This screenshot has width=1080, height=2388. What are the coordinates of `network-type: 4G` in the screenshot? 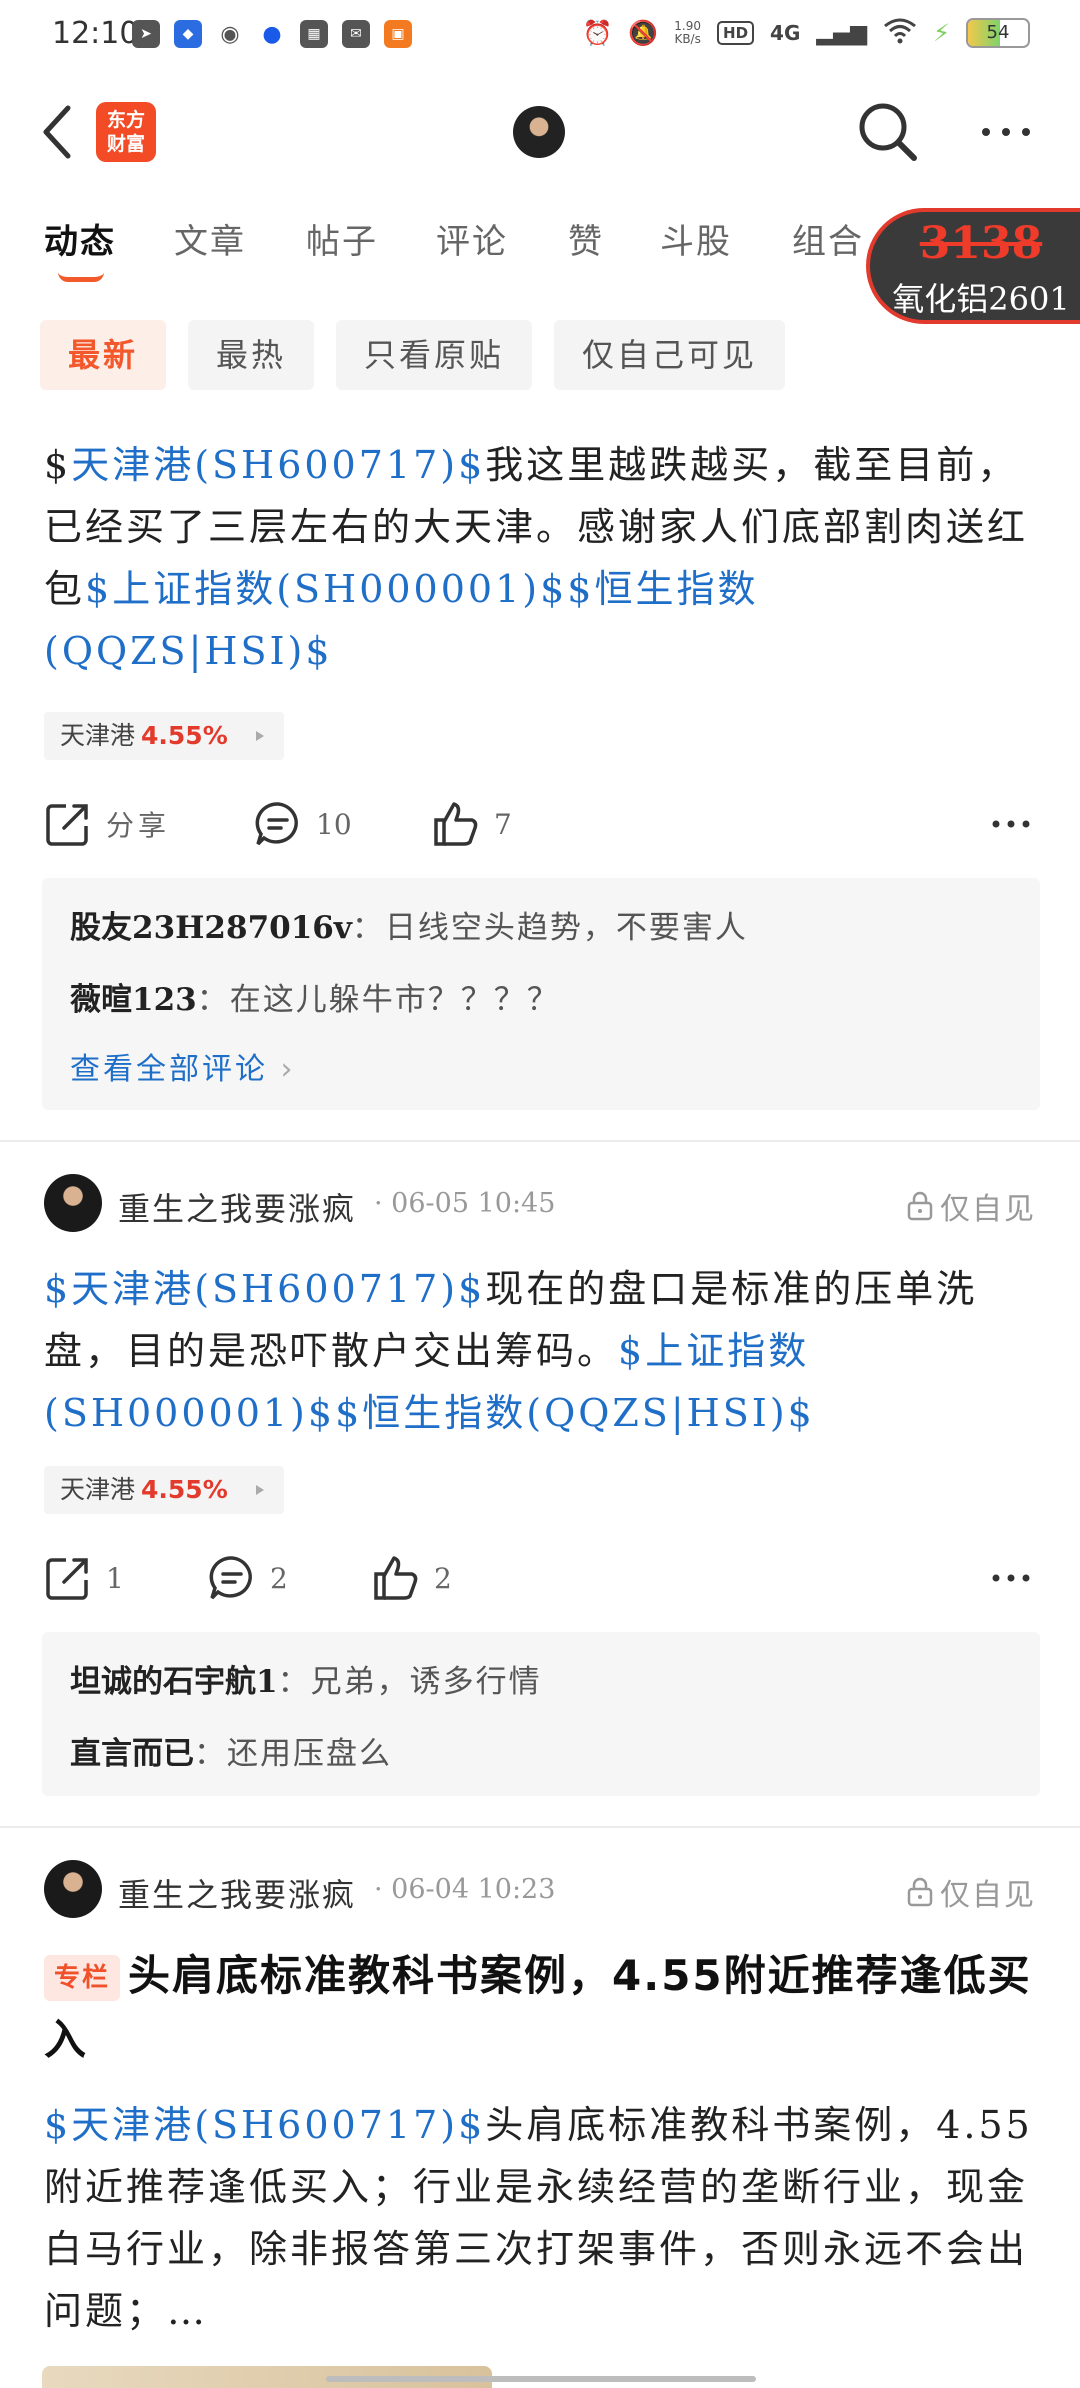 It's located at (785, 33).